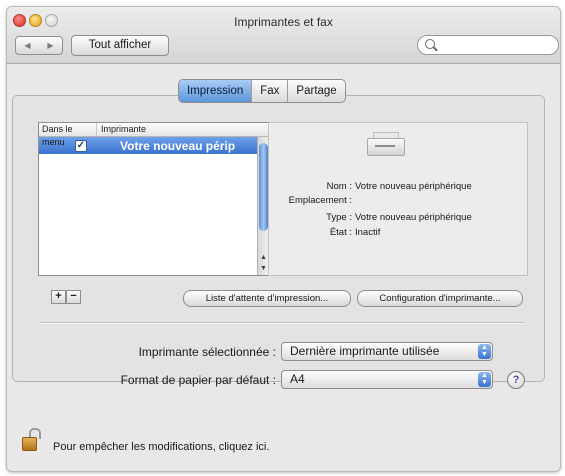 The image size is (565, 476). I want to click on tab-partage: Partage, so click(316, 91).